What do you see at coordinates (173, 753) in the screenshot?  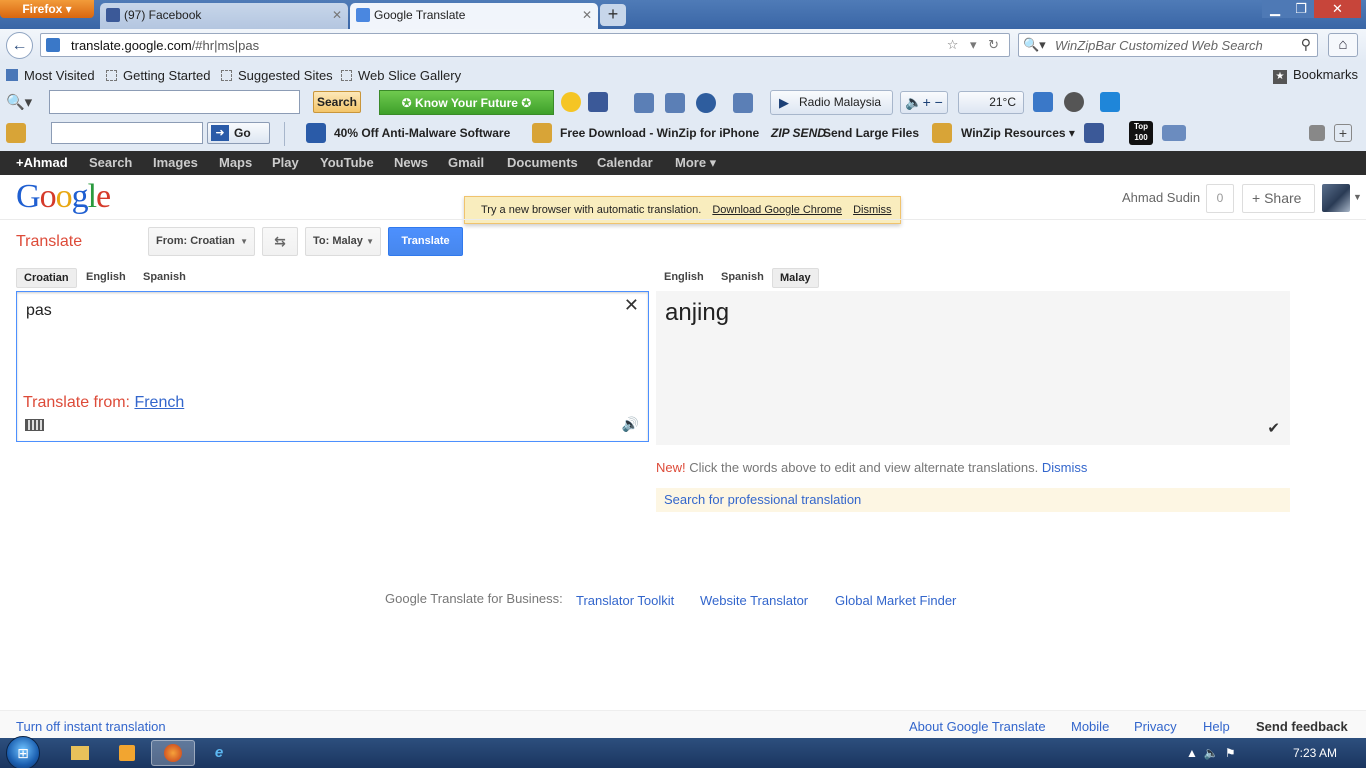 I see `firefox-taskbar-icon` at bounding box center [173, 753].